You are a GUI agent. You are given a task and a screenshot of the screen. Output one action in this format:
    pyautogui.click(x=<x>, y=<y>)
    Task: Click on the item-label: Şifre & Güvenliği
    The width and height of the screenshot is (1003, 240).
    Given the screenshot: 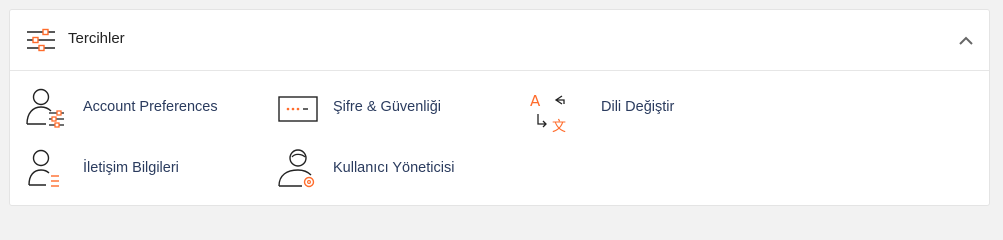 What is the action you would take?
    pyautogui.click(x=387, y=107)
    